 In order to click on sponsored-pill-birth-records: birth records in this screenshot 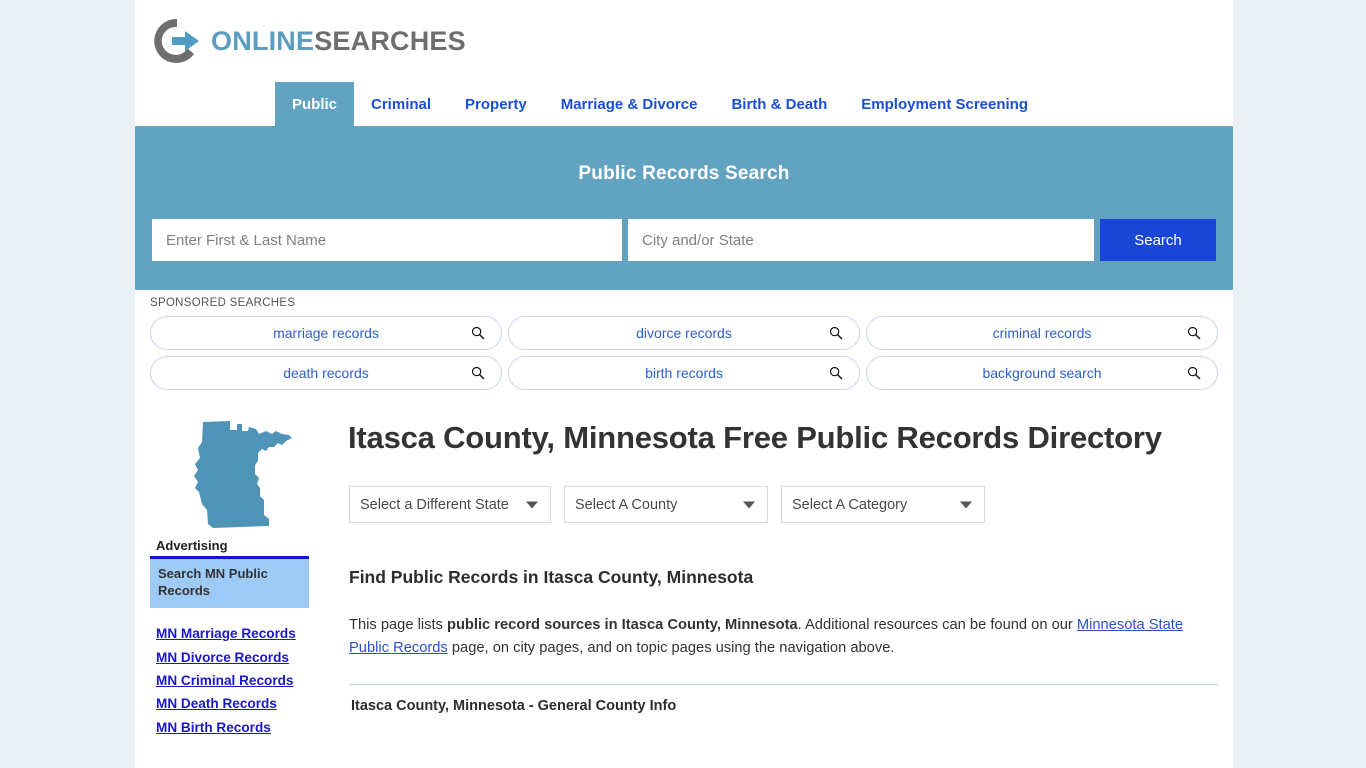, I will do `click(684, 373)`.